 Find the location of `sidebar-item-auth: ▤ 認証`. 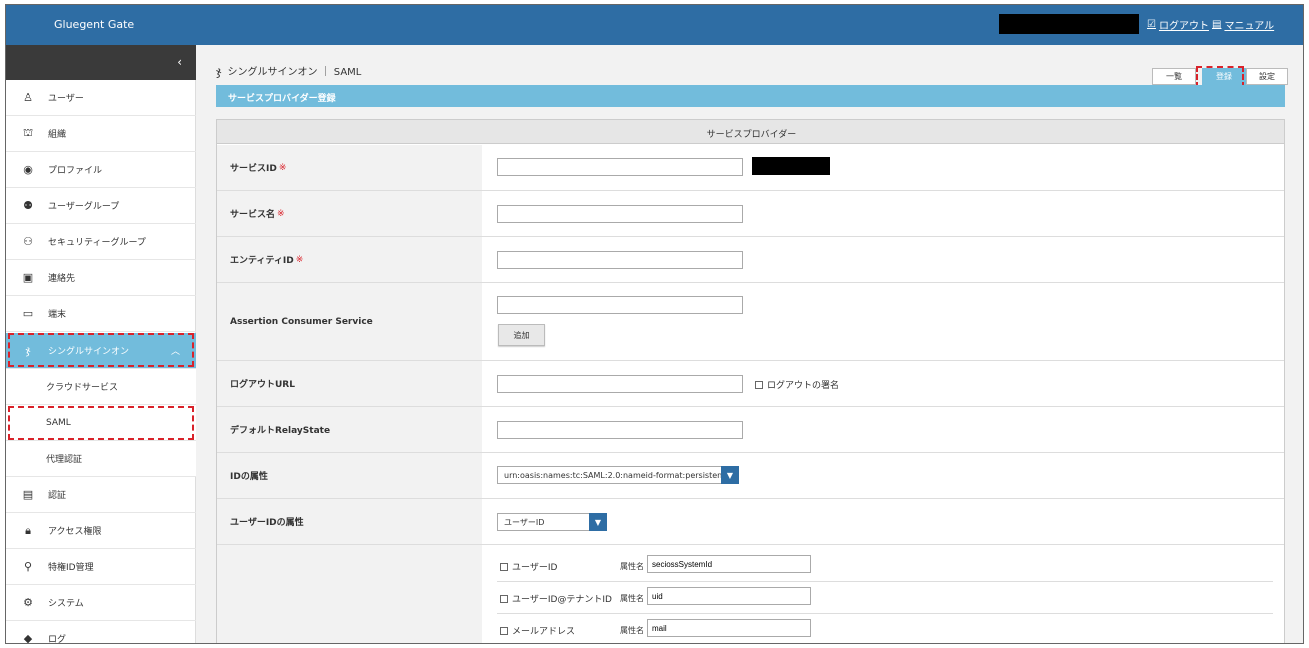

sidebar-item-auth: ▤ 認証 is located at coordinates (101, 495).